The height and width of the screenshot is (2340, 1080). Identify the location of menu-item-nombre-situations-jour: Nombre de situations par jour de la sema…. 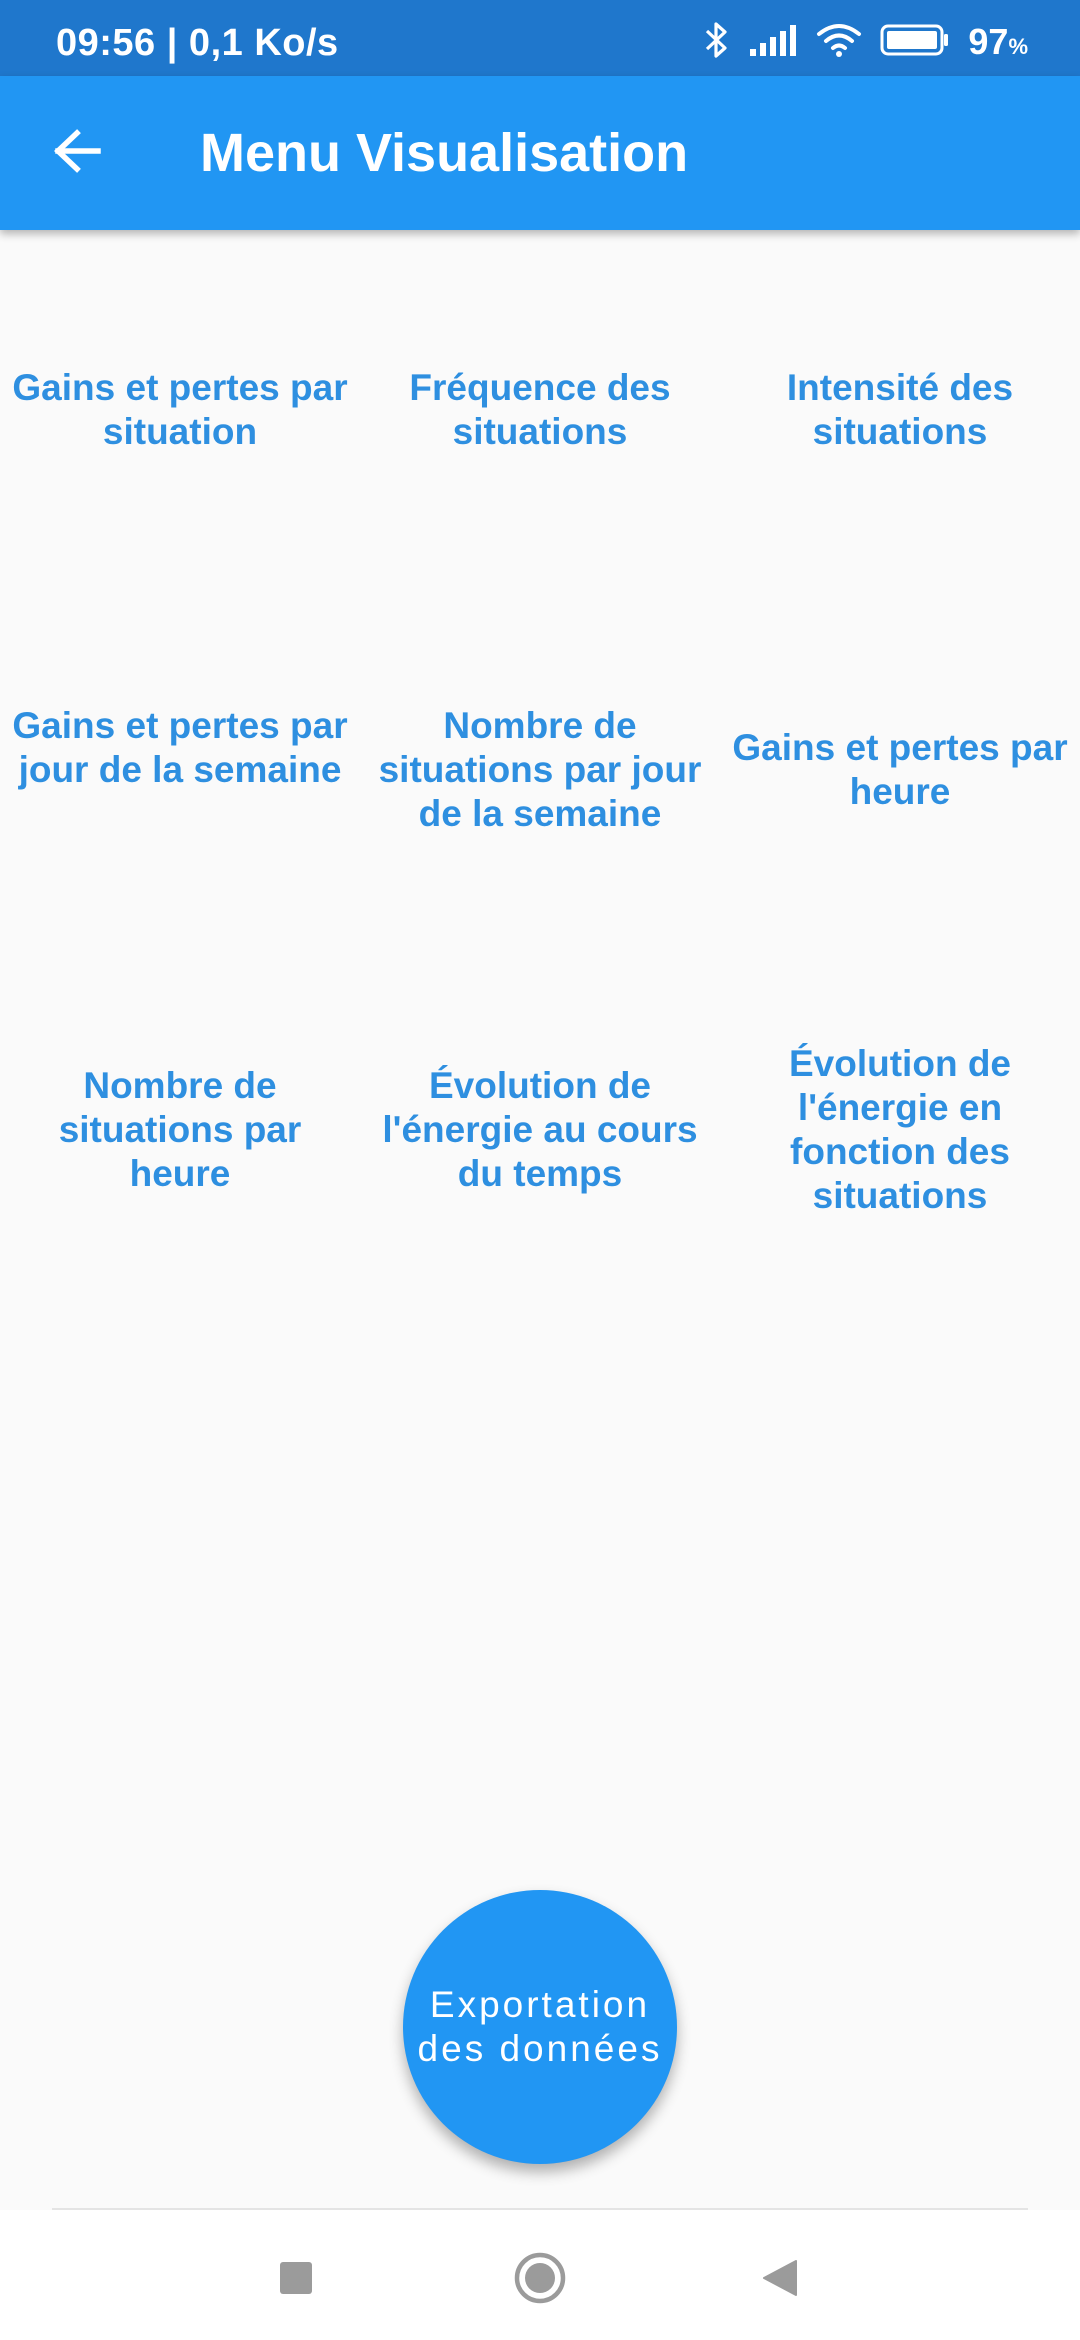
(540, 770).